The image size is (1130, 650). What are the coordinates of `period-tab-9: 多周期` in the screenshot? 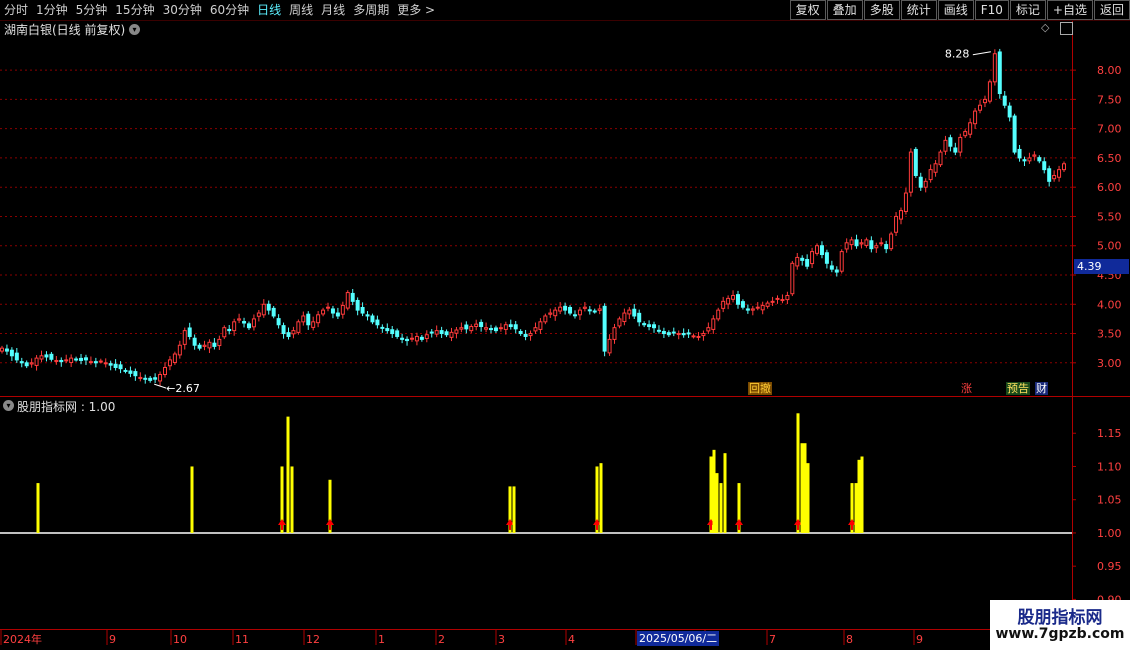 It's located at (371, 10).